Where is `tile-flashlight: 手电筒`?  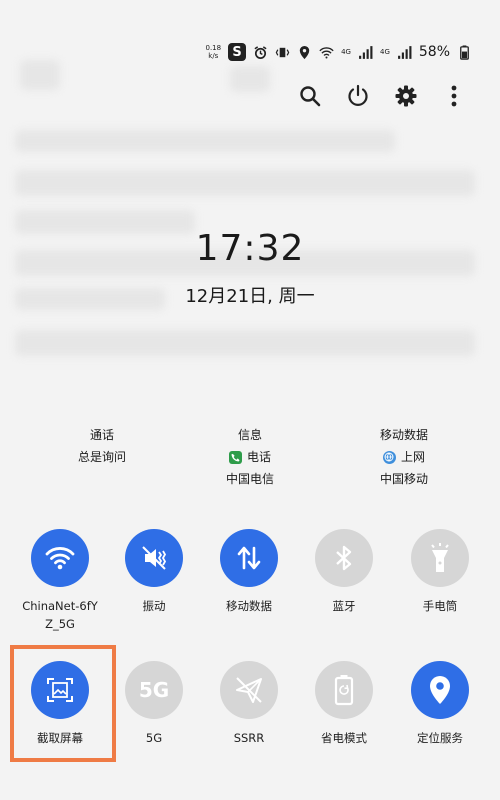 tile-flashlight: 手电筒 is located at coordinates (440, 572).